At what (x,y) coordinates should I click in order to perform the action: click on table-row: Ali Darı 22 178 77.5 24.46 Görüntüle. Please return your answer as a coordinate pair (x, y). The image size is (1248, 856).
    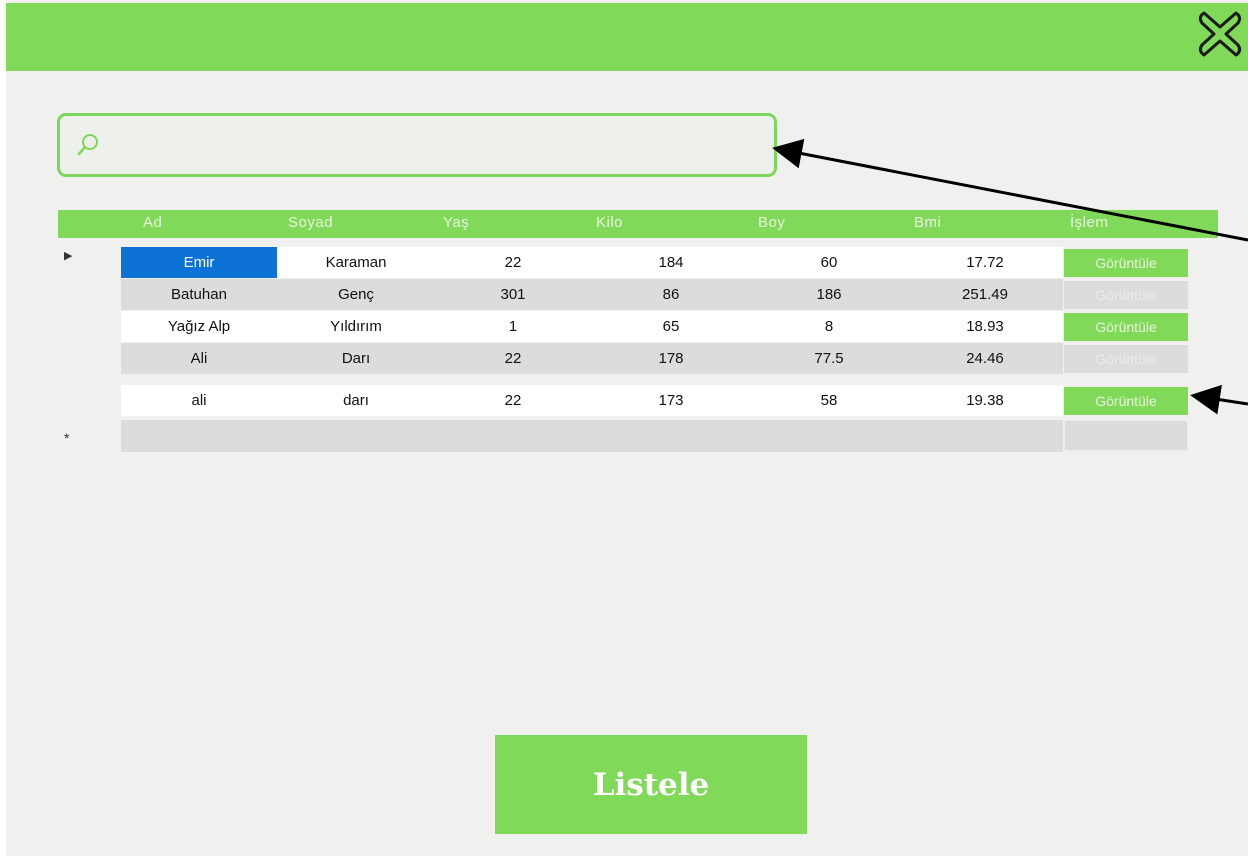
    Looking at the image, I should click on (669, 358).